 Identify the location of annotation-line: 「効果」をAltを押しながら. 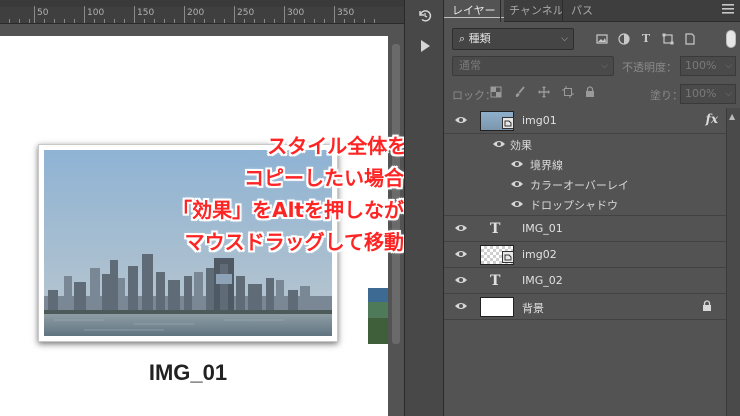
(298, 210).